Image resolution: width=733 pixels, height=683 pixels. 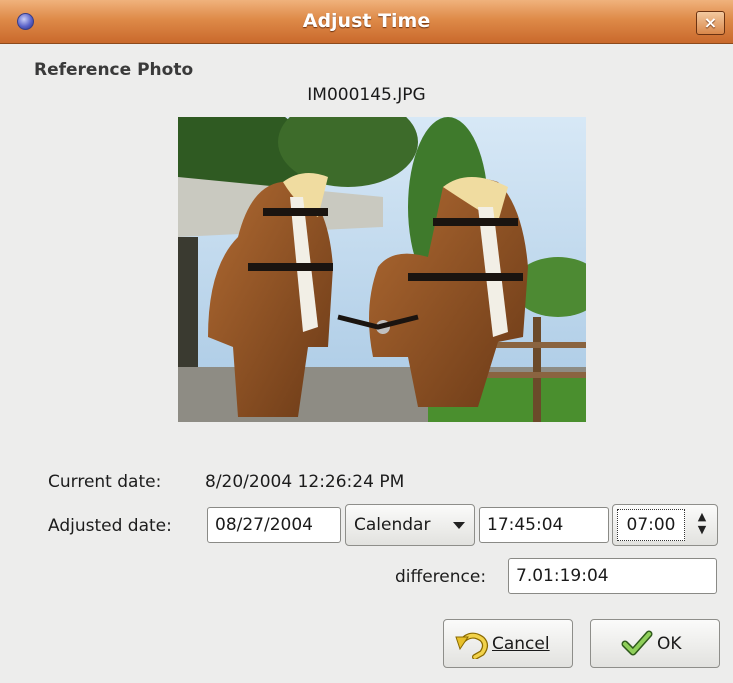 I want to click on current-date-value: 8/20/2004 12:26:24 PM, so click(x=305, y=482).